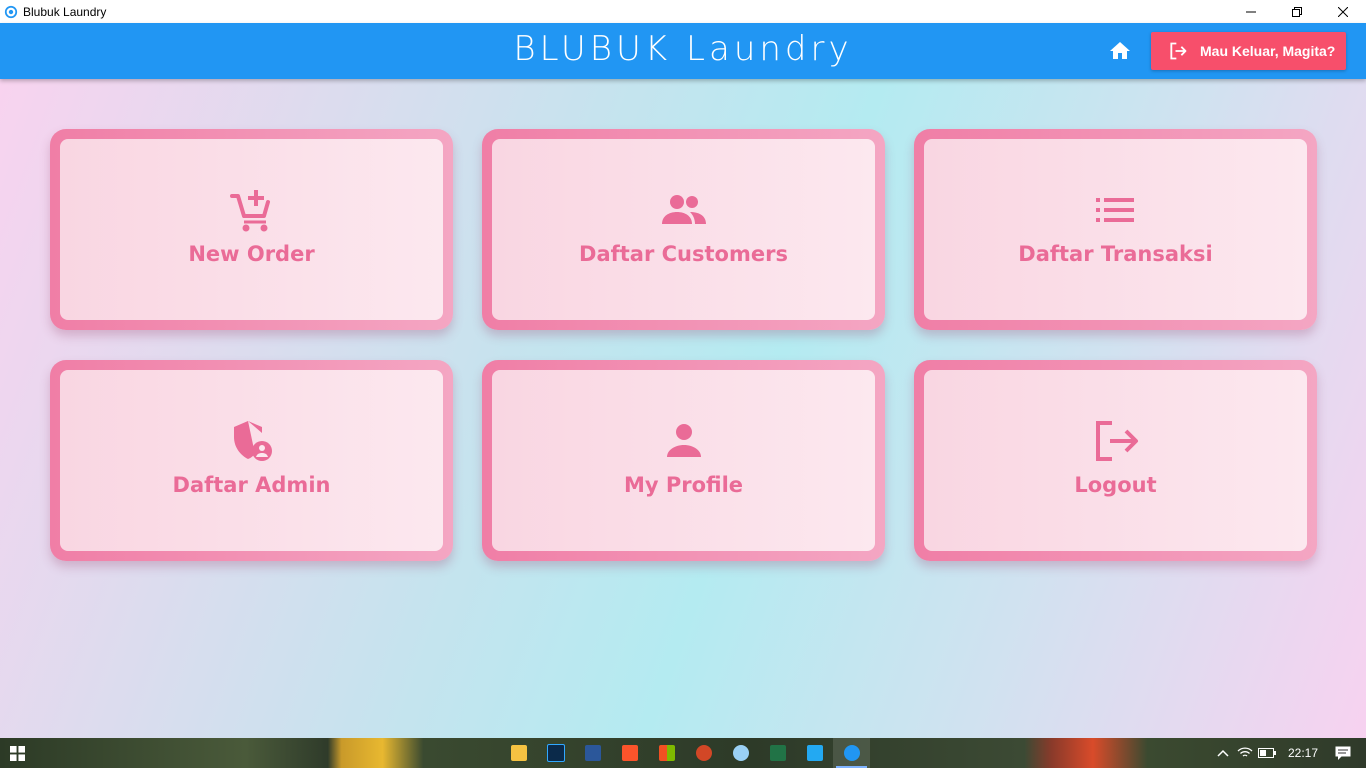 Image resolution: width=1366 pixels, height=768 pixels. I want to click on restore-button, so click(1297, 11).